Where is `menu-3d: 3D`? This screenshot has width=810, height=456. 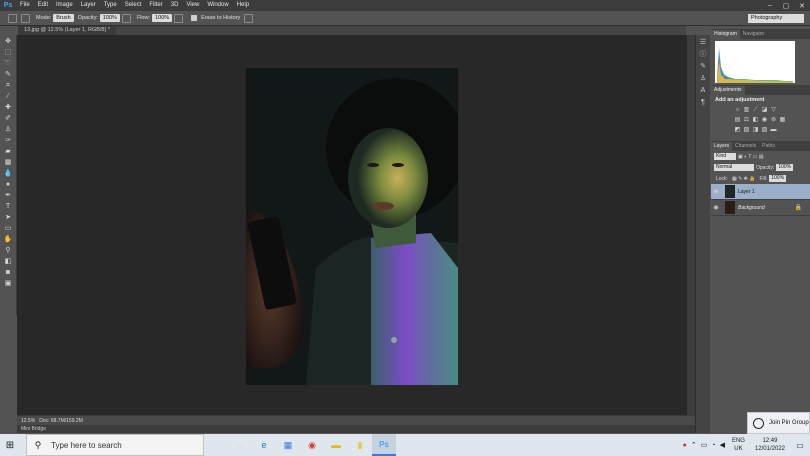 menu-3d: 3D is located at coordinates (175, 5).